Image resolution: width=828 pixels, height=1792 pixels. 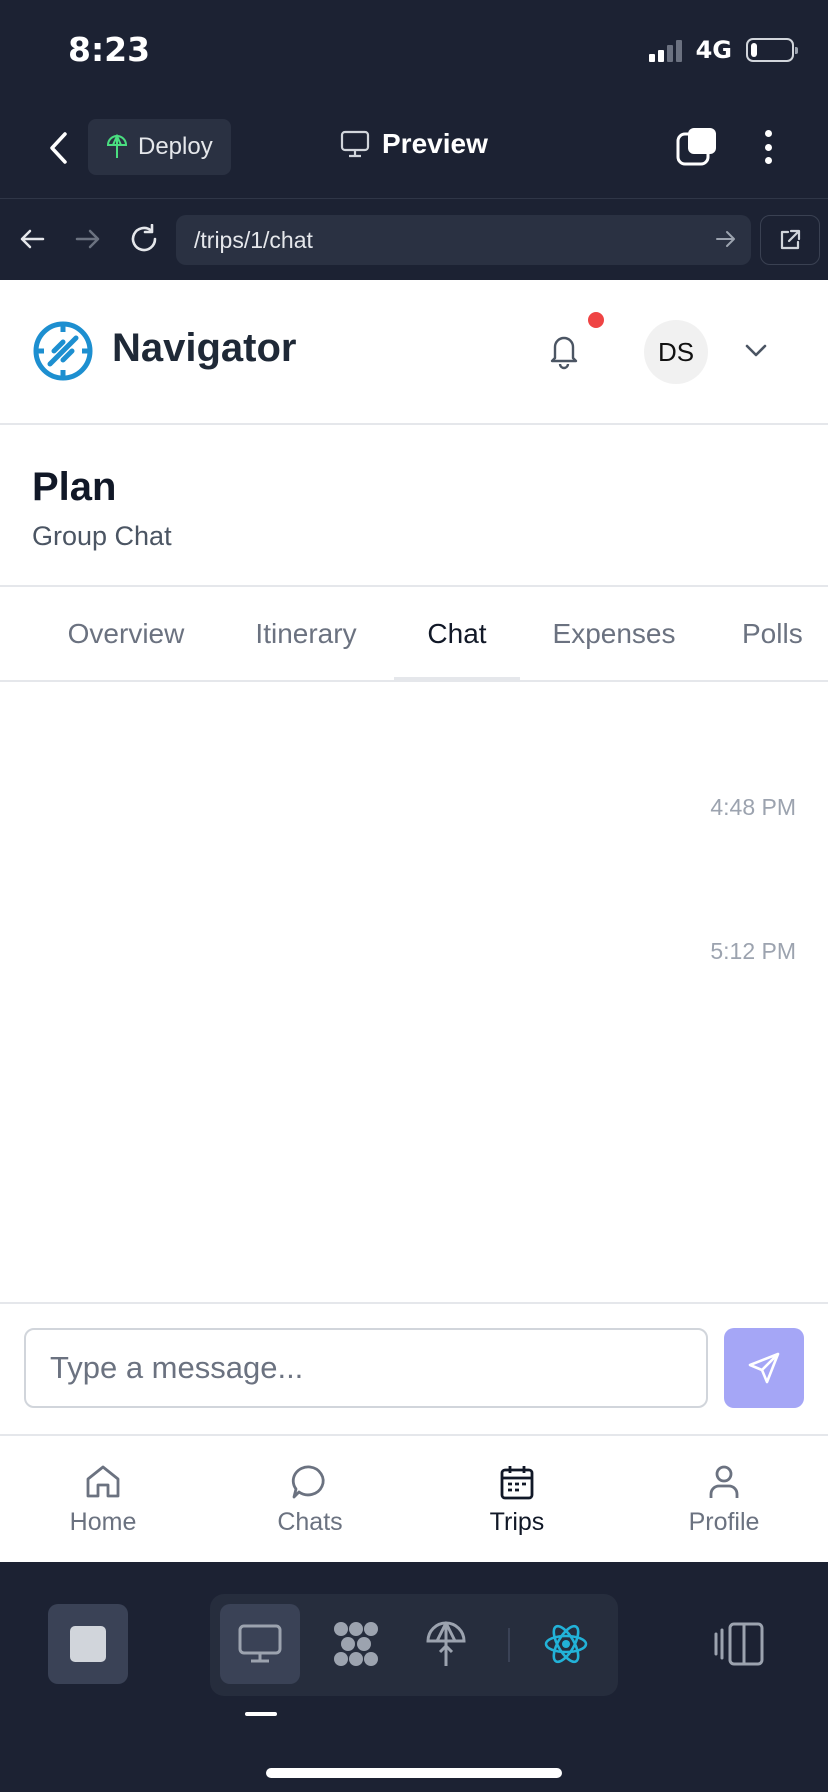 What do you see at coordinates (517, 1483) in the screenshot?
I see `calendar-icon` at bounding box center [517, 1483].